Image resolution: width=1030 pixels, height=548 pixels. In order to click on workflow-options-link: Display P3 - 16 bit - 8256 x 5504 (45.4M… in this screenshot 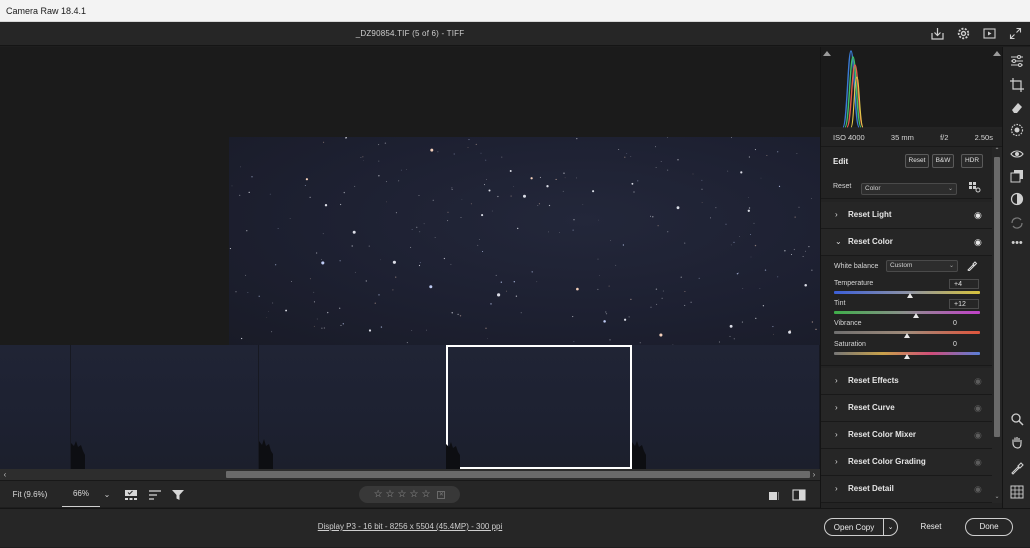, I will do `click(410, 528)`.